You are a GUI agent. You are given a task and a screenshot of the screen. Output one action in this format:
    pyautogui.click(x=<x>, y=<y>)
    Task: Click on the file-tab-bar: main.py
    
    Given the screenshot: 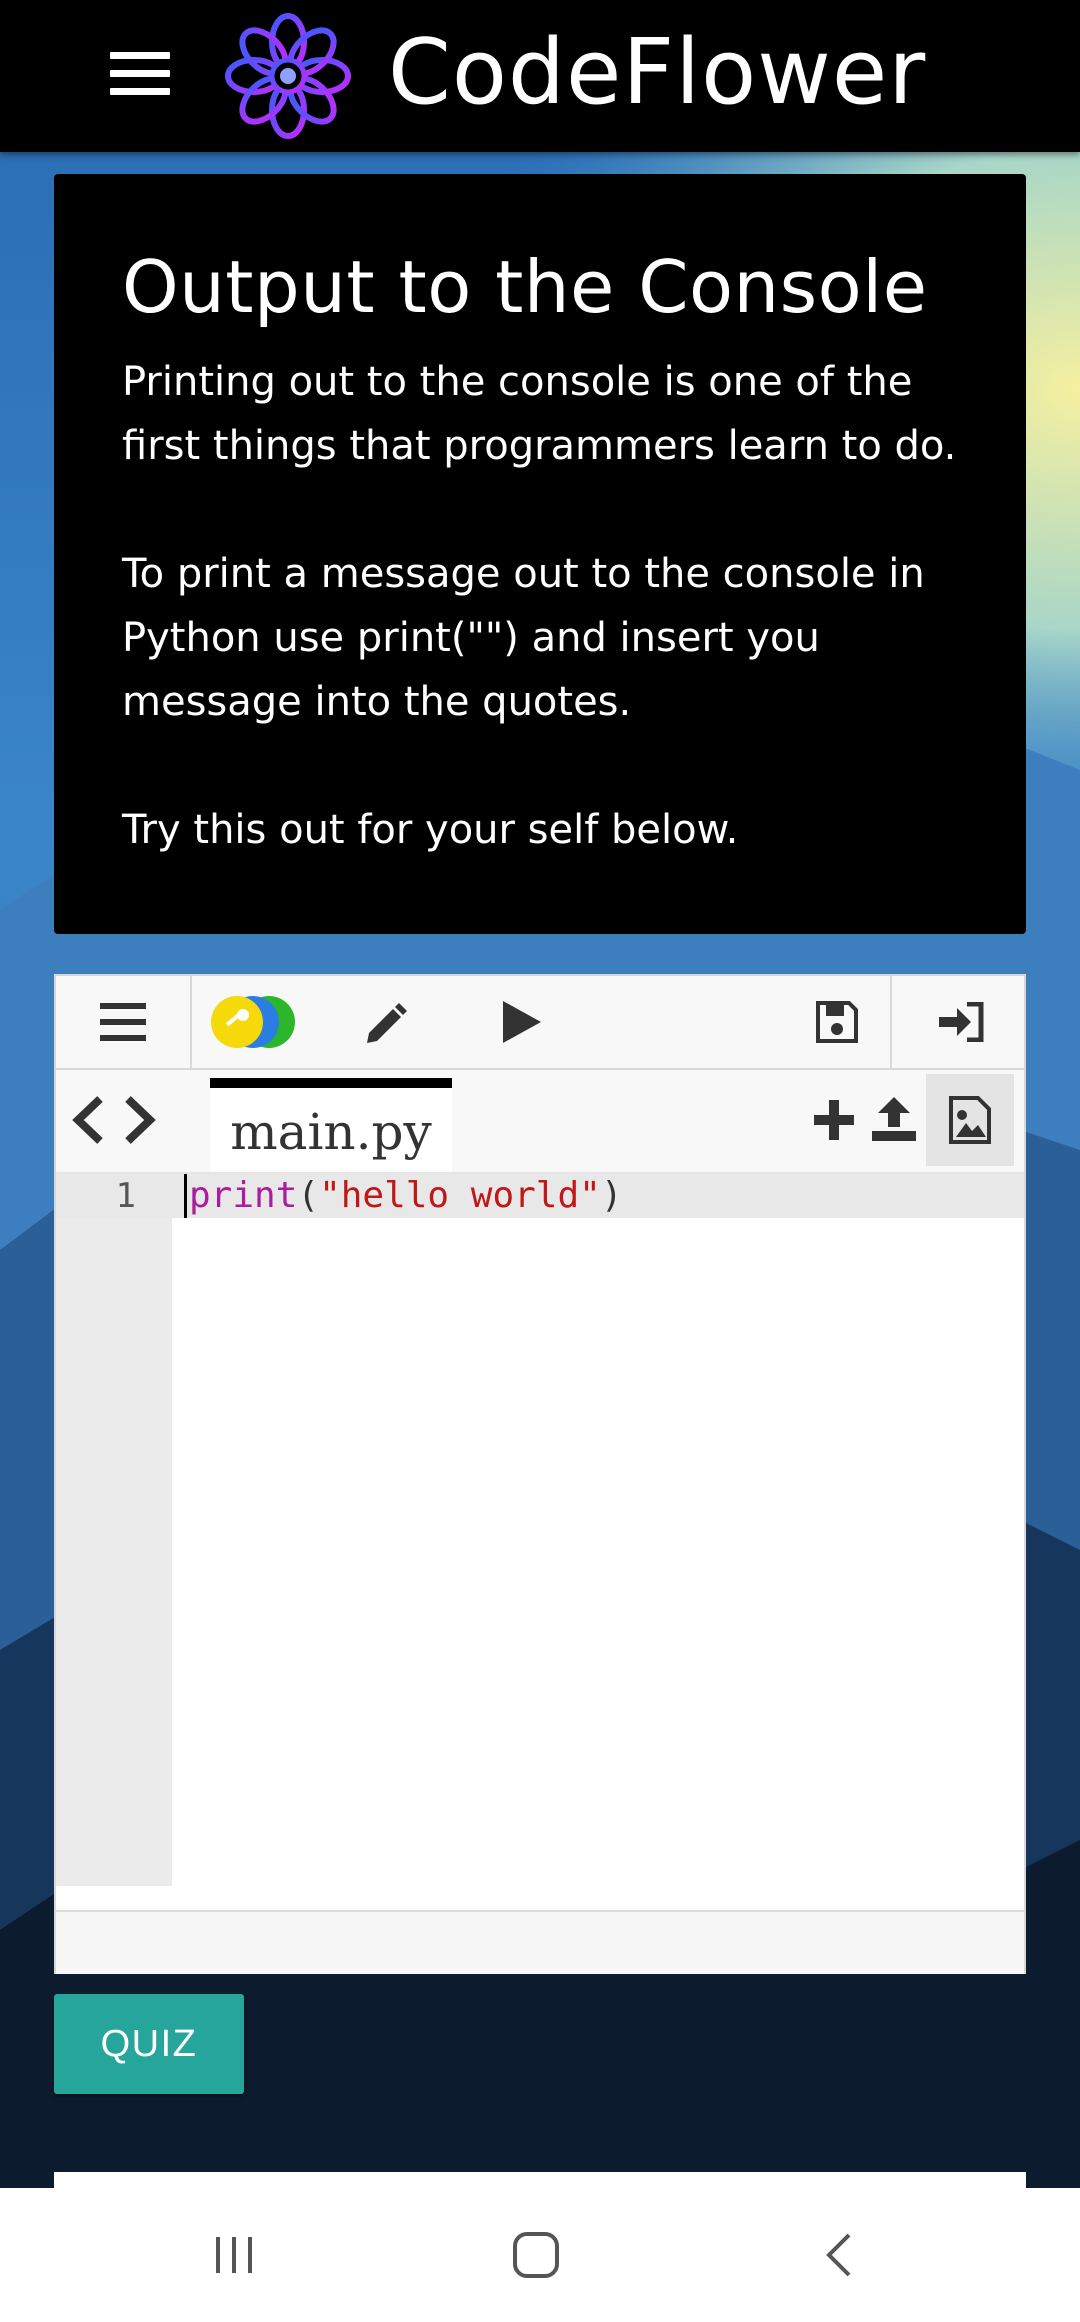 What is the action you would take?
    pyautogui.click(x=540, y=1122)
    